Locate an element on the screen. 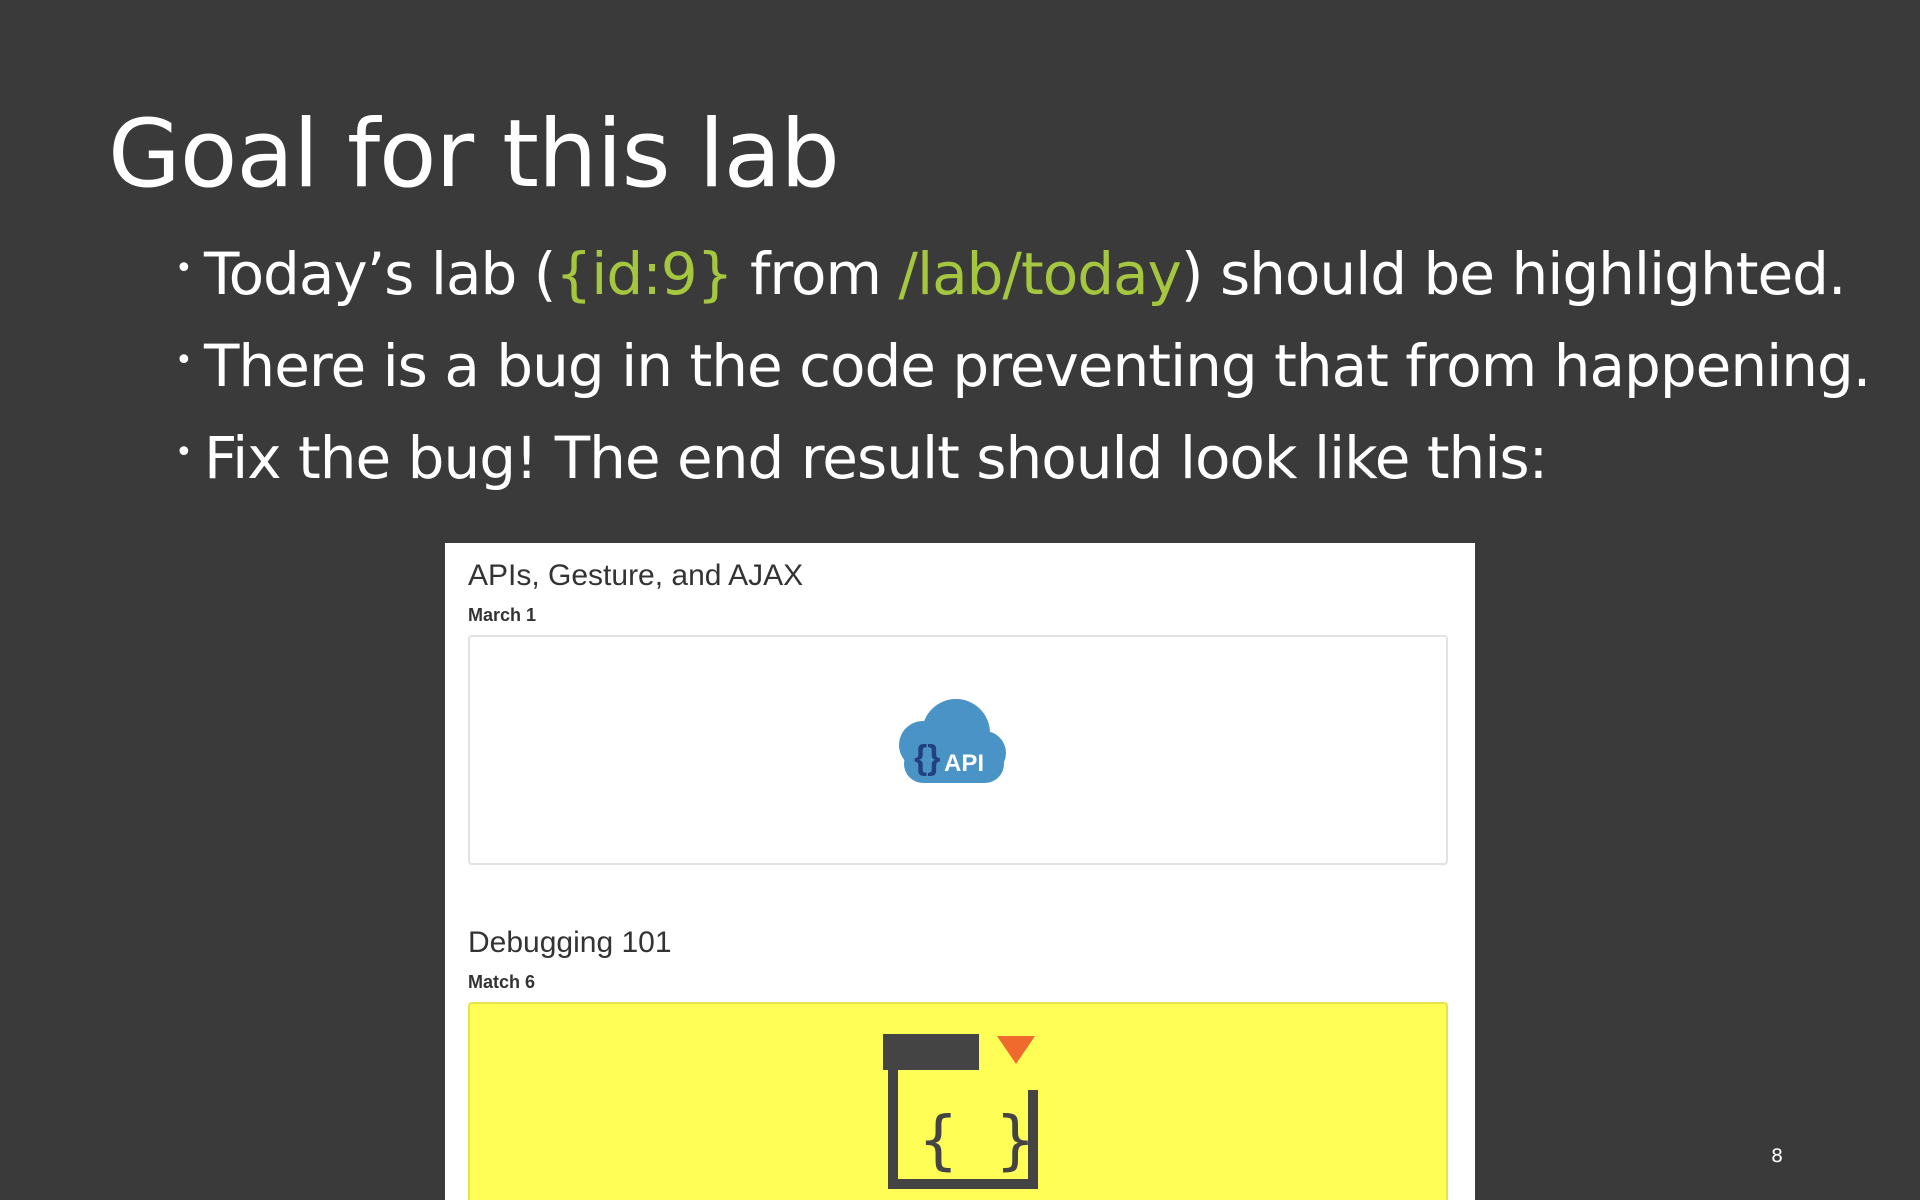 The height and width of the screenshot is (1200, 1920). page-number: 8 is located at coordinates (1777, 1156).